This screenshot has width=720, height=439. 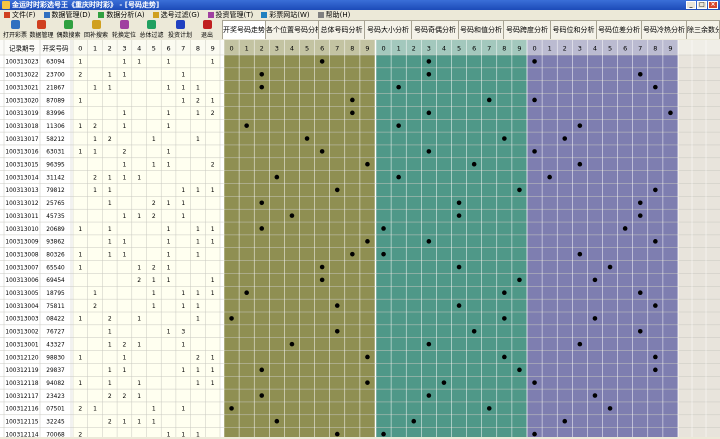 I want to click on tab-6: 号码跨度分析, so click(x=527, y=29).